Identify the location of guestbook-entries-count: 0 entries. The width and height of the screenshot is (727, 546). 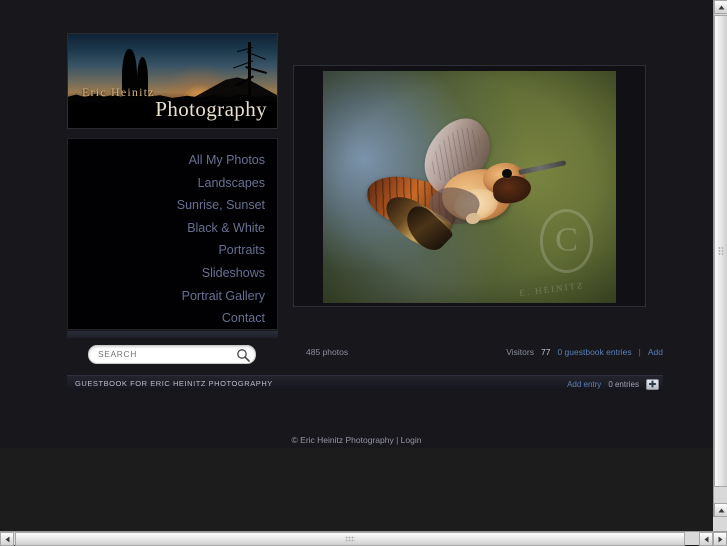
(623, 384).